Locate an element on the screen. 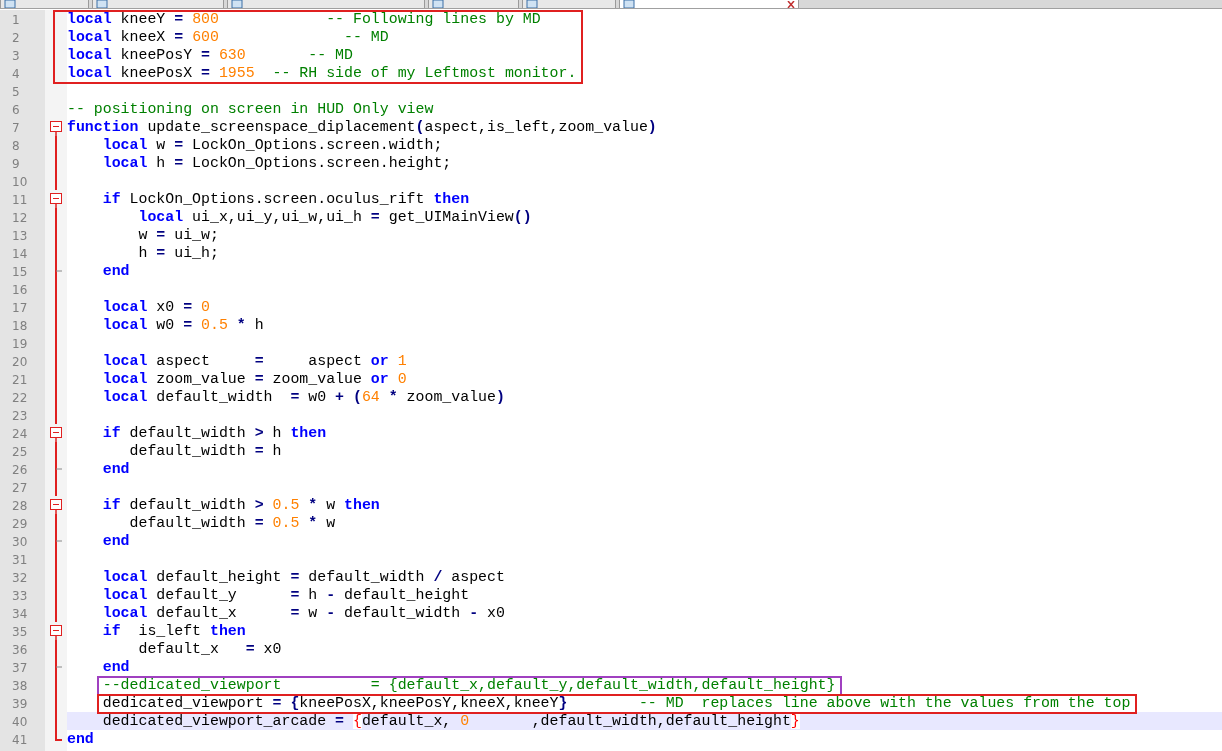 The height and width of the screenshot is (751, 1222). line-number: 6 is located at coordinates (16, 110).